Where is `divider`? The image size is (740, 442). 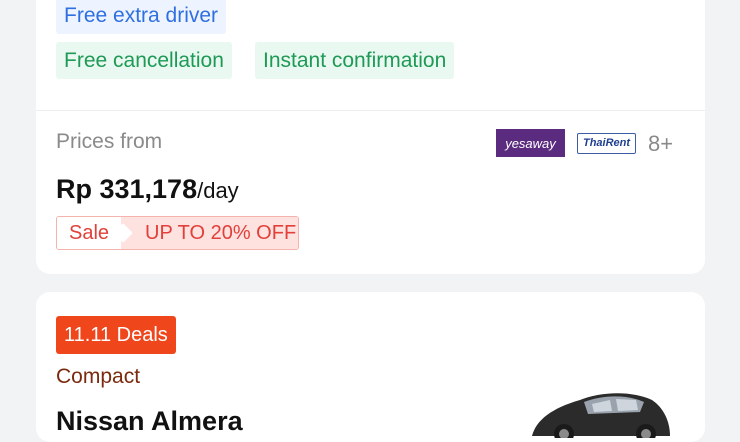 divider is located at coordinates (370, 110).